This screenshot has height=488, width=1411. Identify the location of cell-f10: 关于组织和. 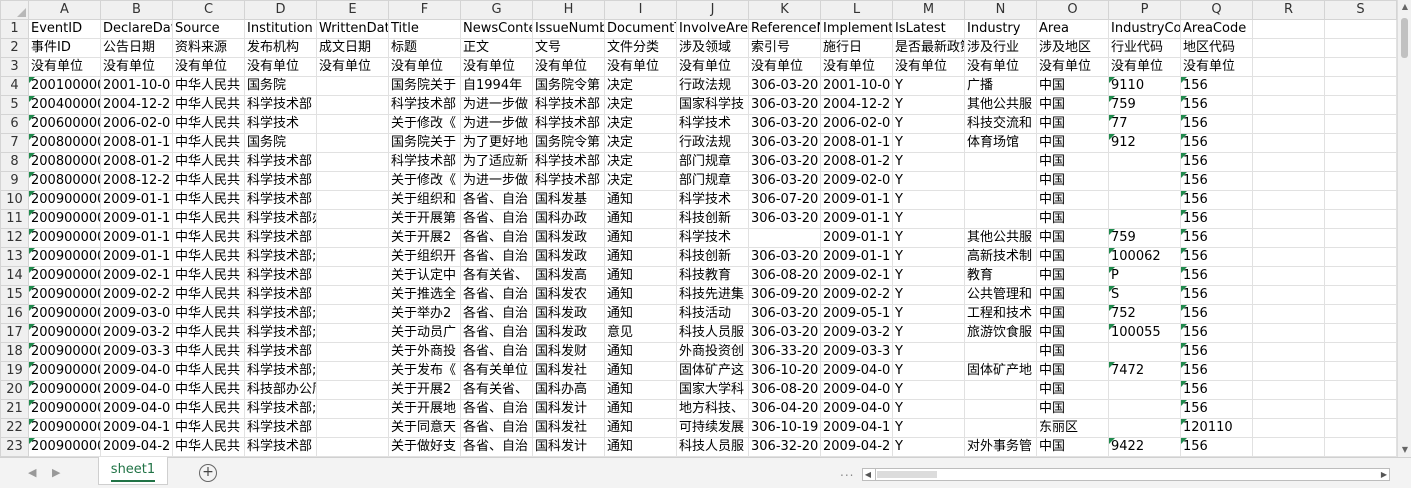
(424, 200).